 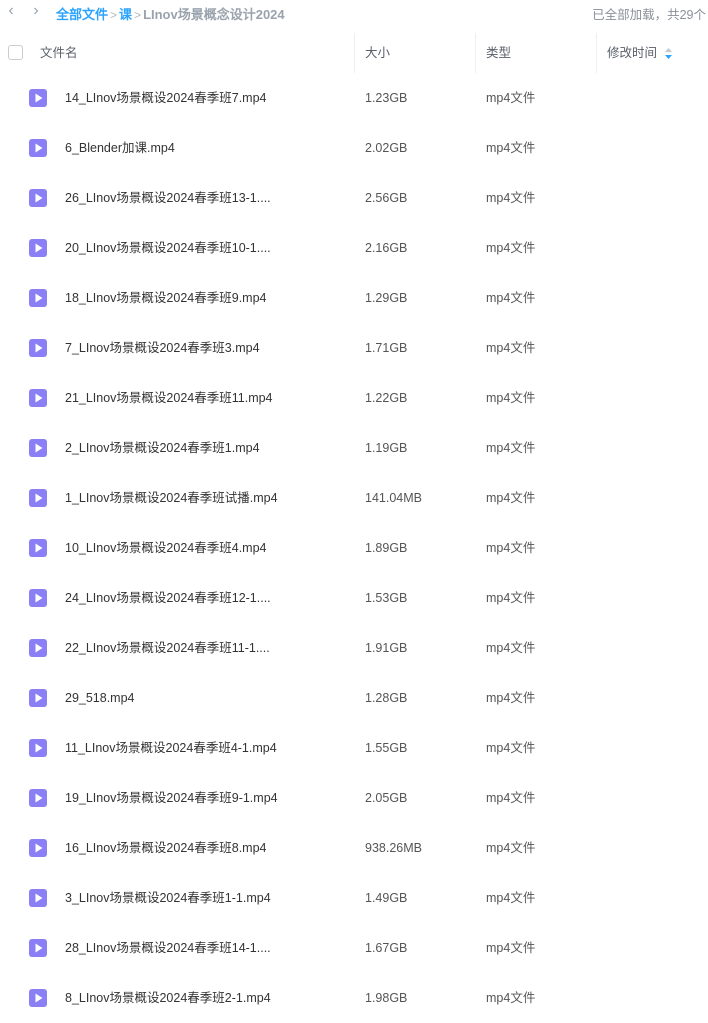 What do you see at coordinates (354, 648) in the screenshot?
I see `file-row: 22_LInov场景概设2024春季班11-1.... 1.91GB mp4文件` at bounding box center [354, 648].